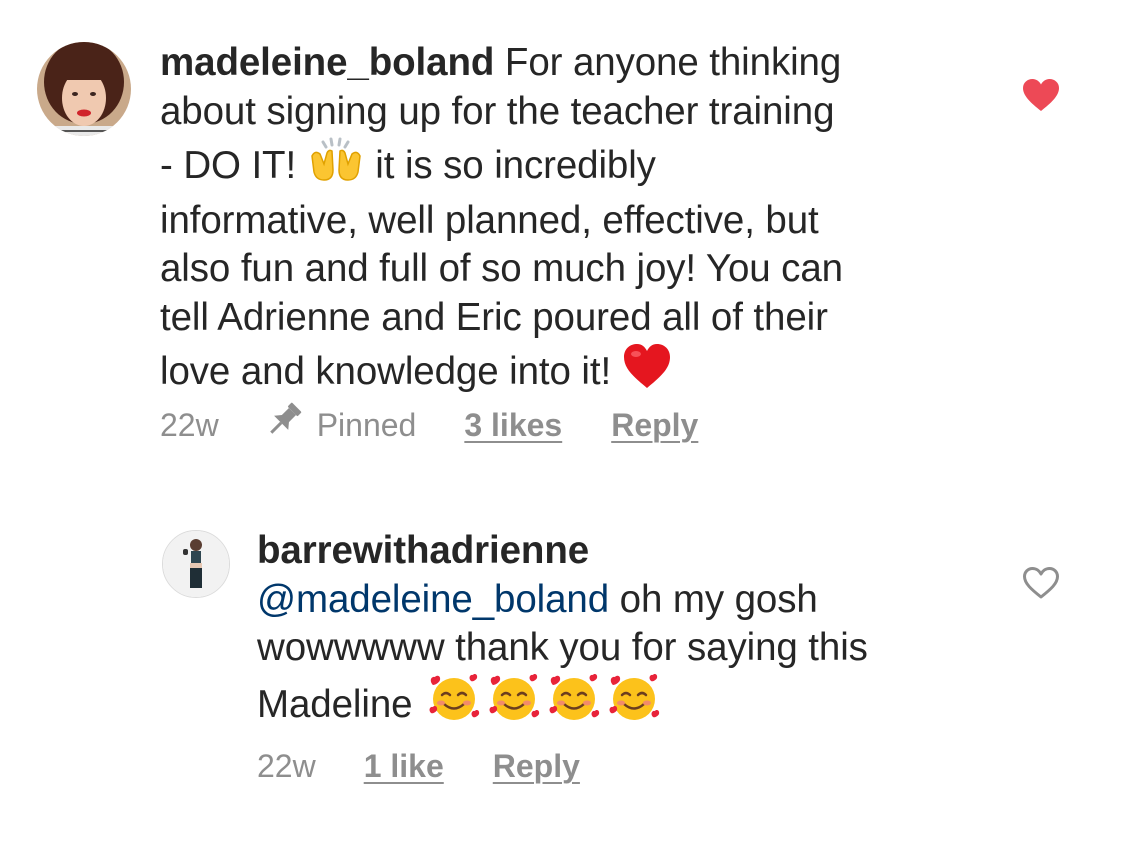 The width and height of the screenshot is (1125, 842). What do you see at coordinates (404, 766) in the screenshot?
I see `likes-count: 1 like` at bounding box center [404, 766].